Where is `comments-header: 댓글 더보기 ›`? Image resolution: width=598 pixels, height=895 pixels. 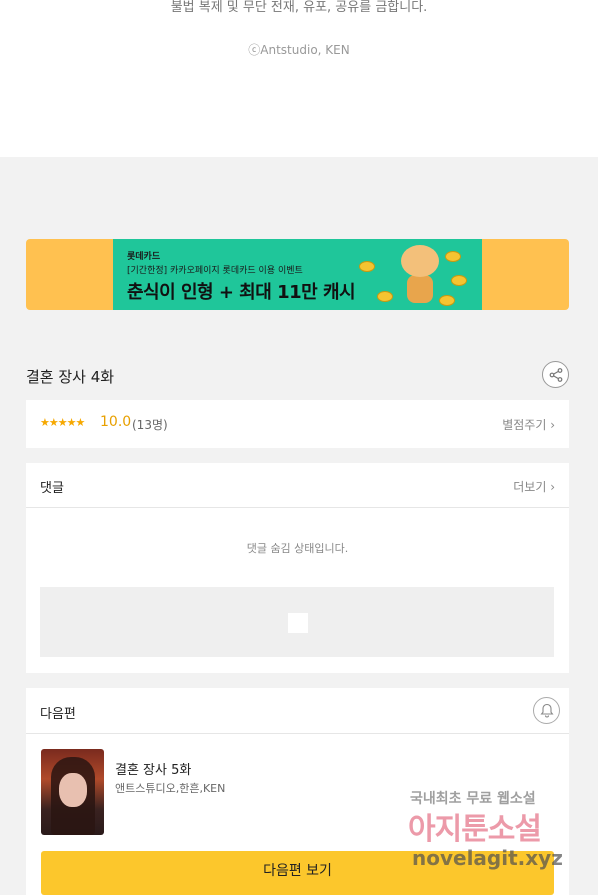
comments-header: 댓글 더보기 › is located at coordinates (297, 485).